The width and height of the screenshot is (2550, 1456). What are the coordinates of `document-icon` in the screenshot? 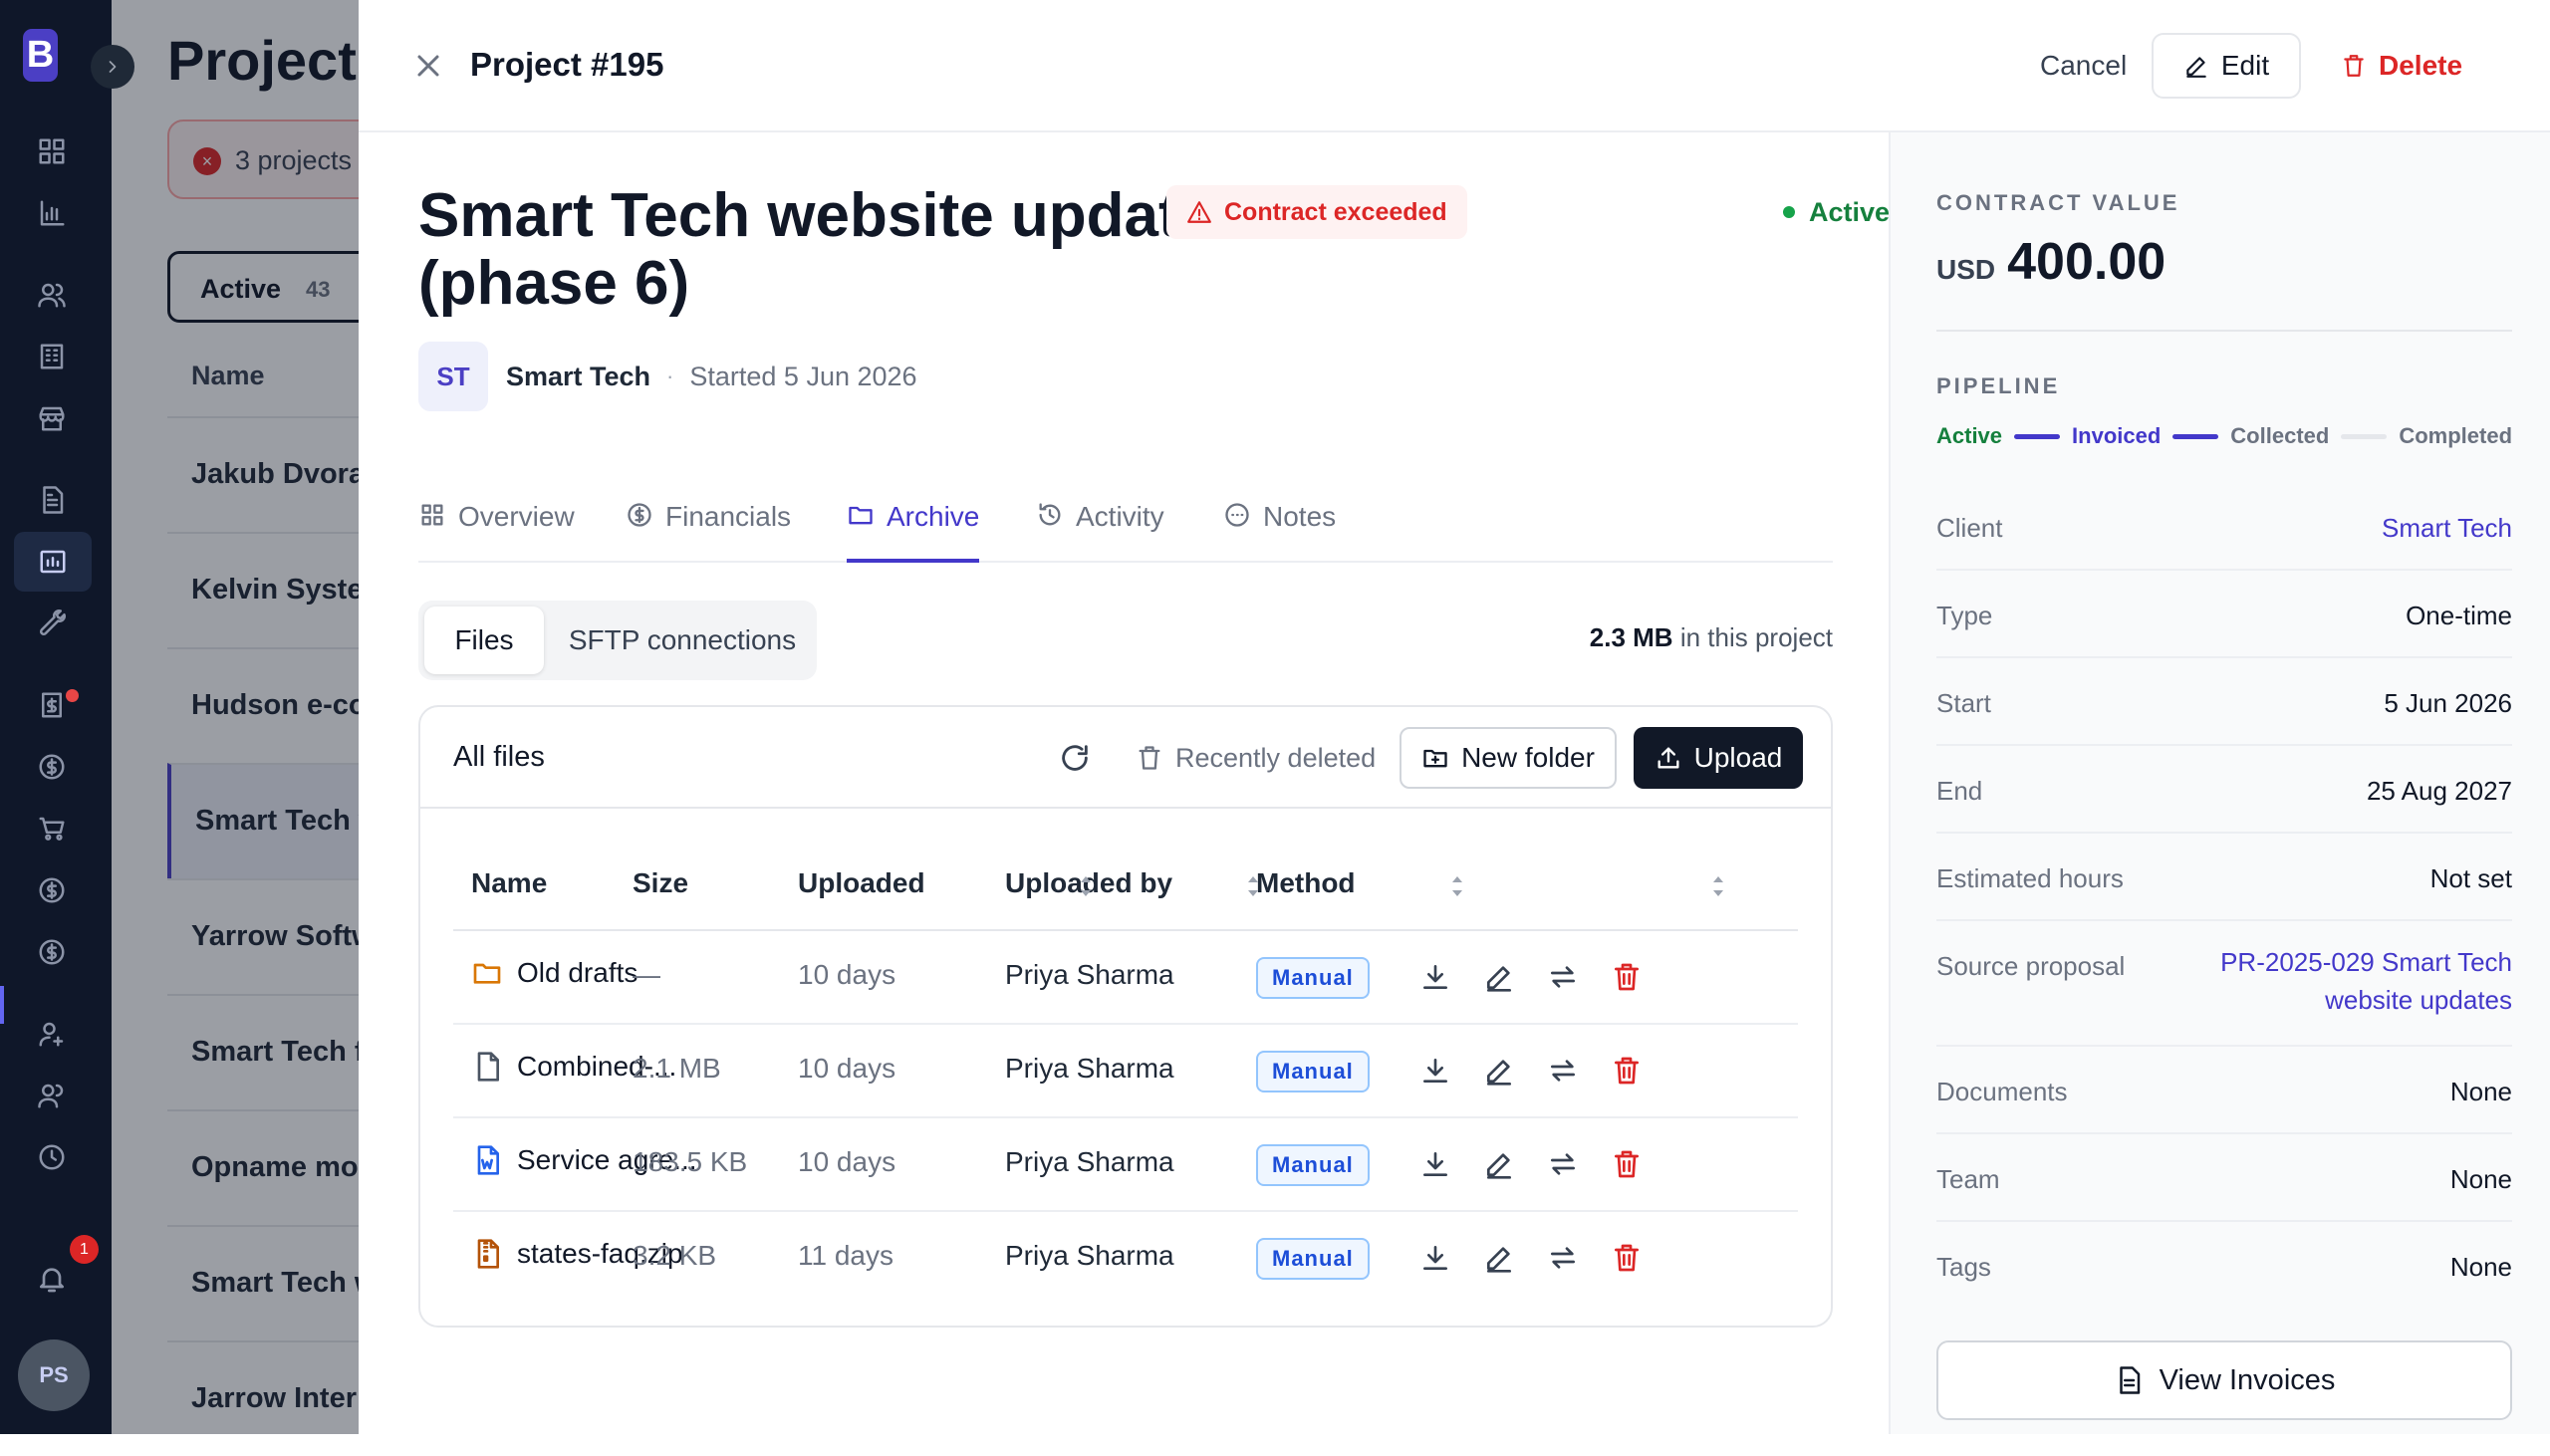 It's located at (53, 500).